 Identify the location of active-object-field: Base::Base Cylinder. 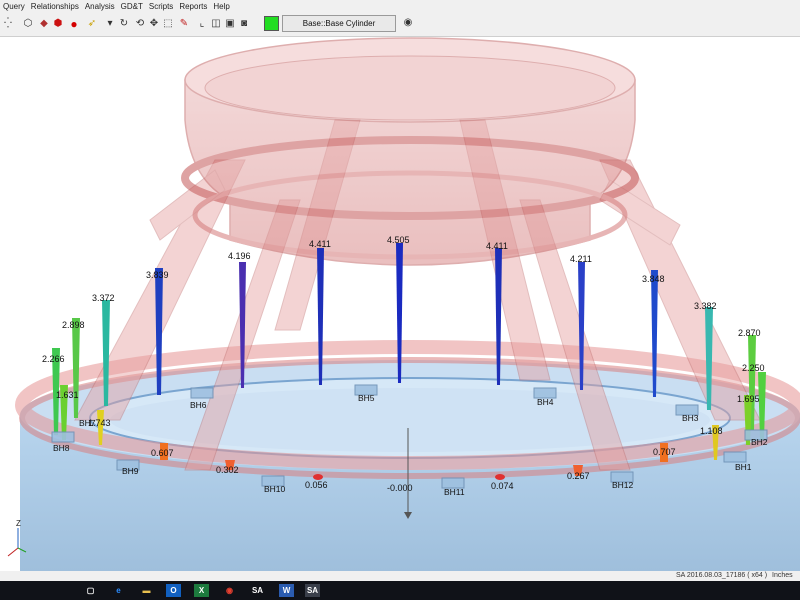
(339, 23).